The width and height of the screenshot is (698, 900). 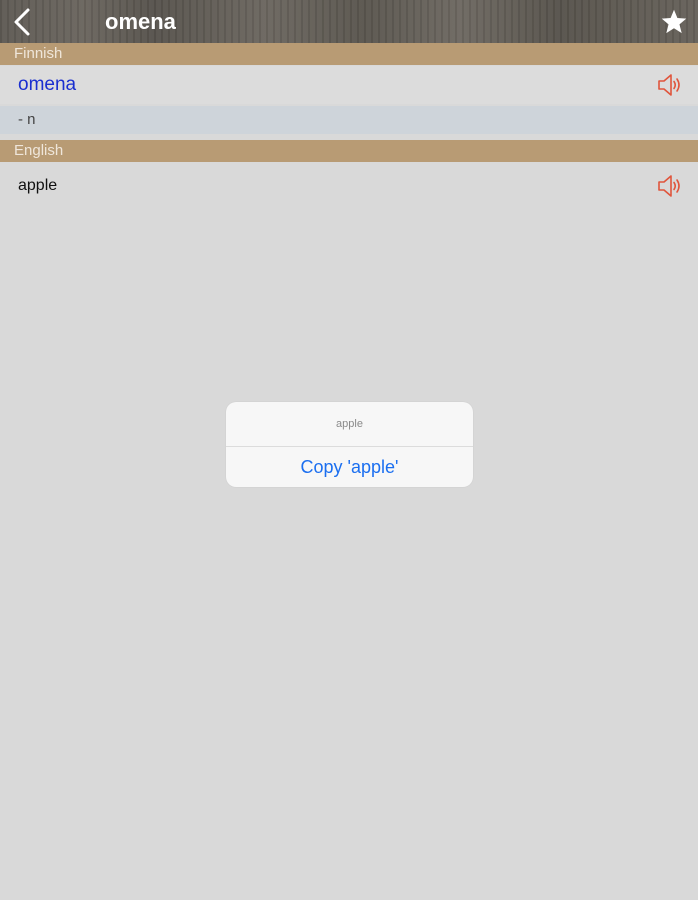 What do you see at coordinates (349, 151) in the screenshot?
I see `section-header-english: English` at bounding box center [349, 151].